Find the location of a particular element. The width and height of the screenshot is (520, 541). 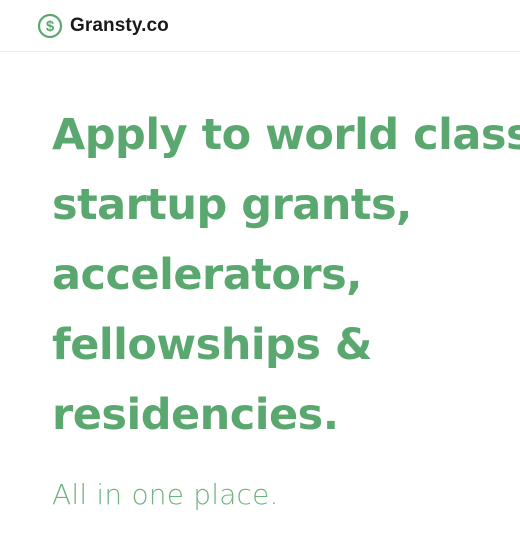

hero-title-line: Apply to world class is located at coordinates (286, 135).